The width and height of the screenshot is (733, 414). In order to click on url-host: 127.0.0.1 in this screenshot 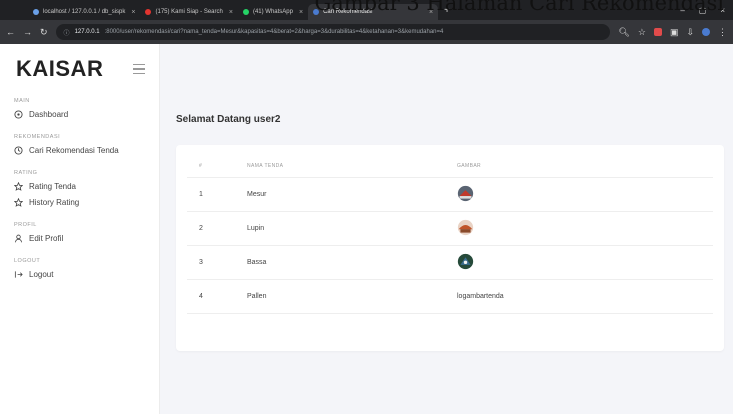, I will do `click(87, 32)`.